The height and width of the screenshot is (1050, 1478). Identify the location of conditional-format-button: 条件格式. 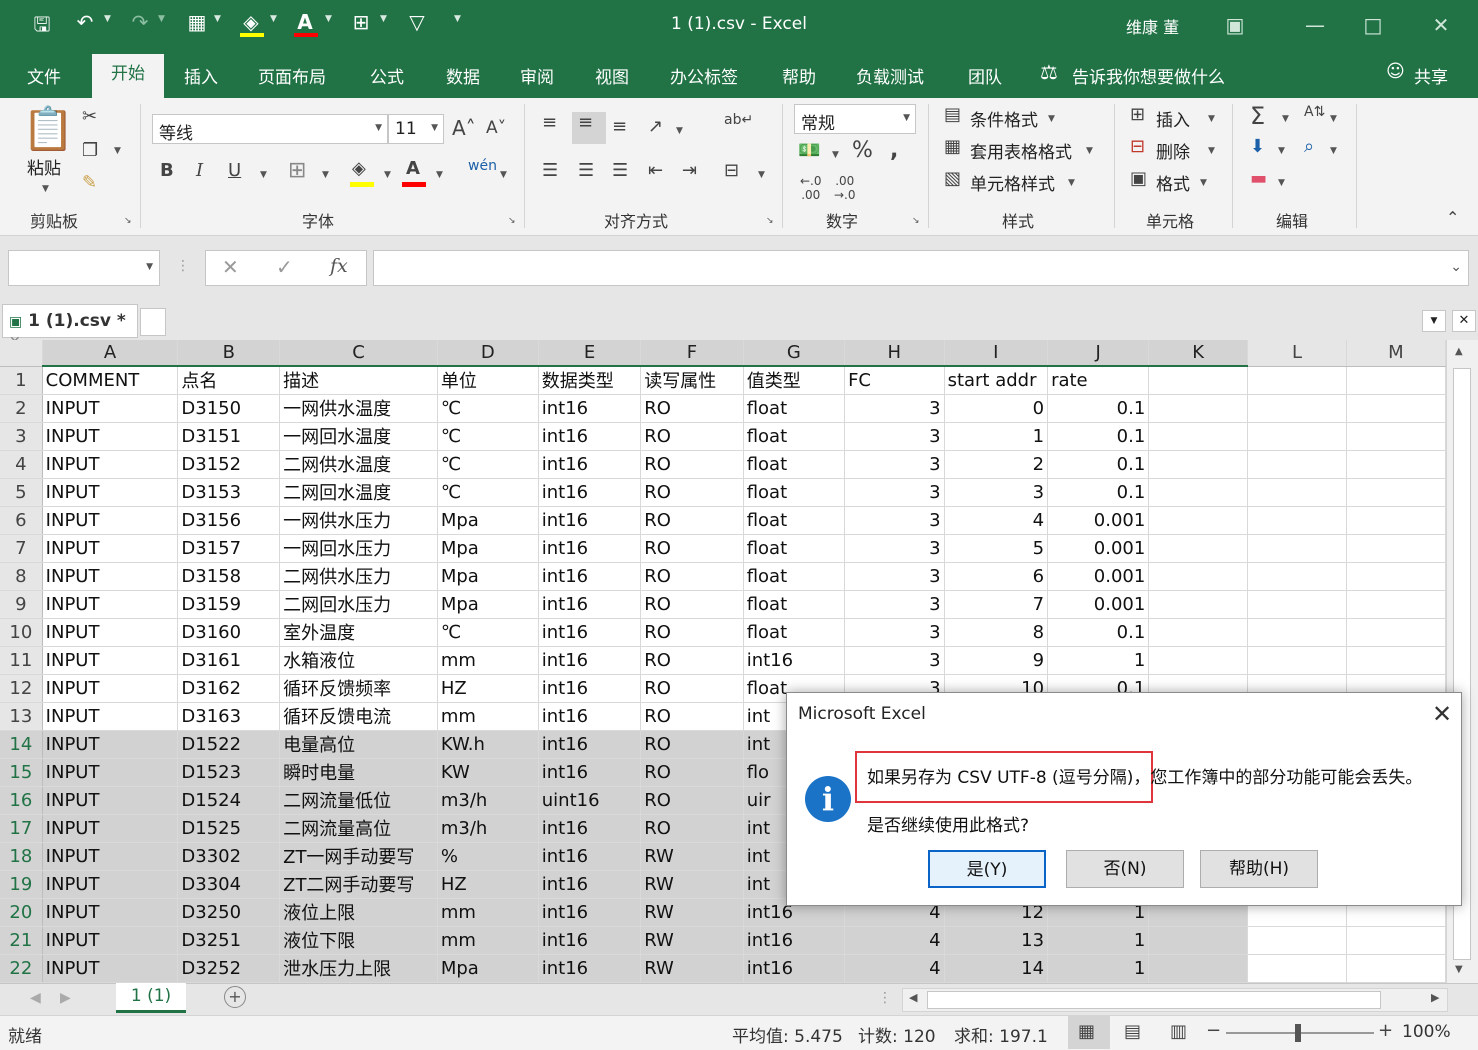
(1004, 118).